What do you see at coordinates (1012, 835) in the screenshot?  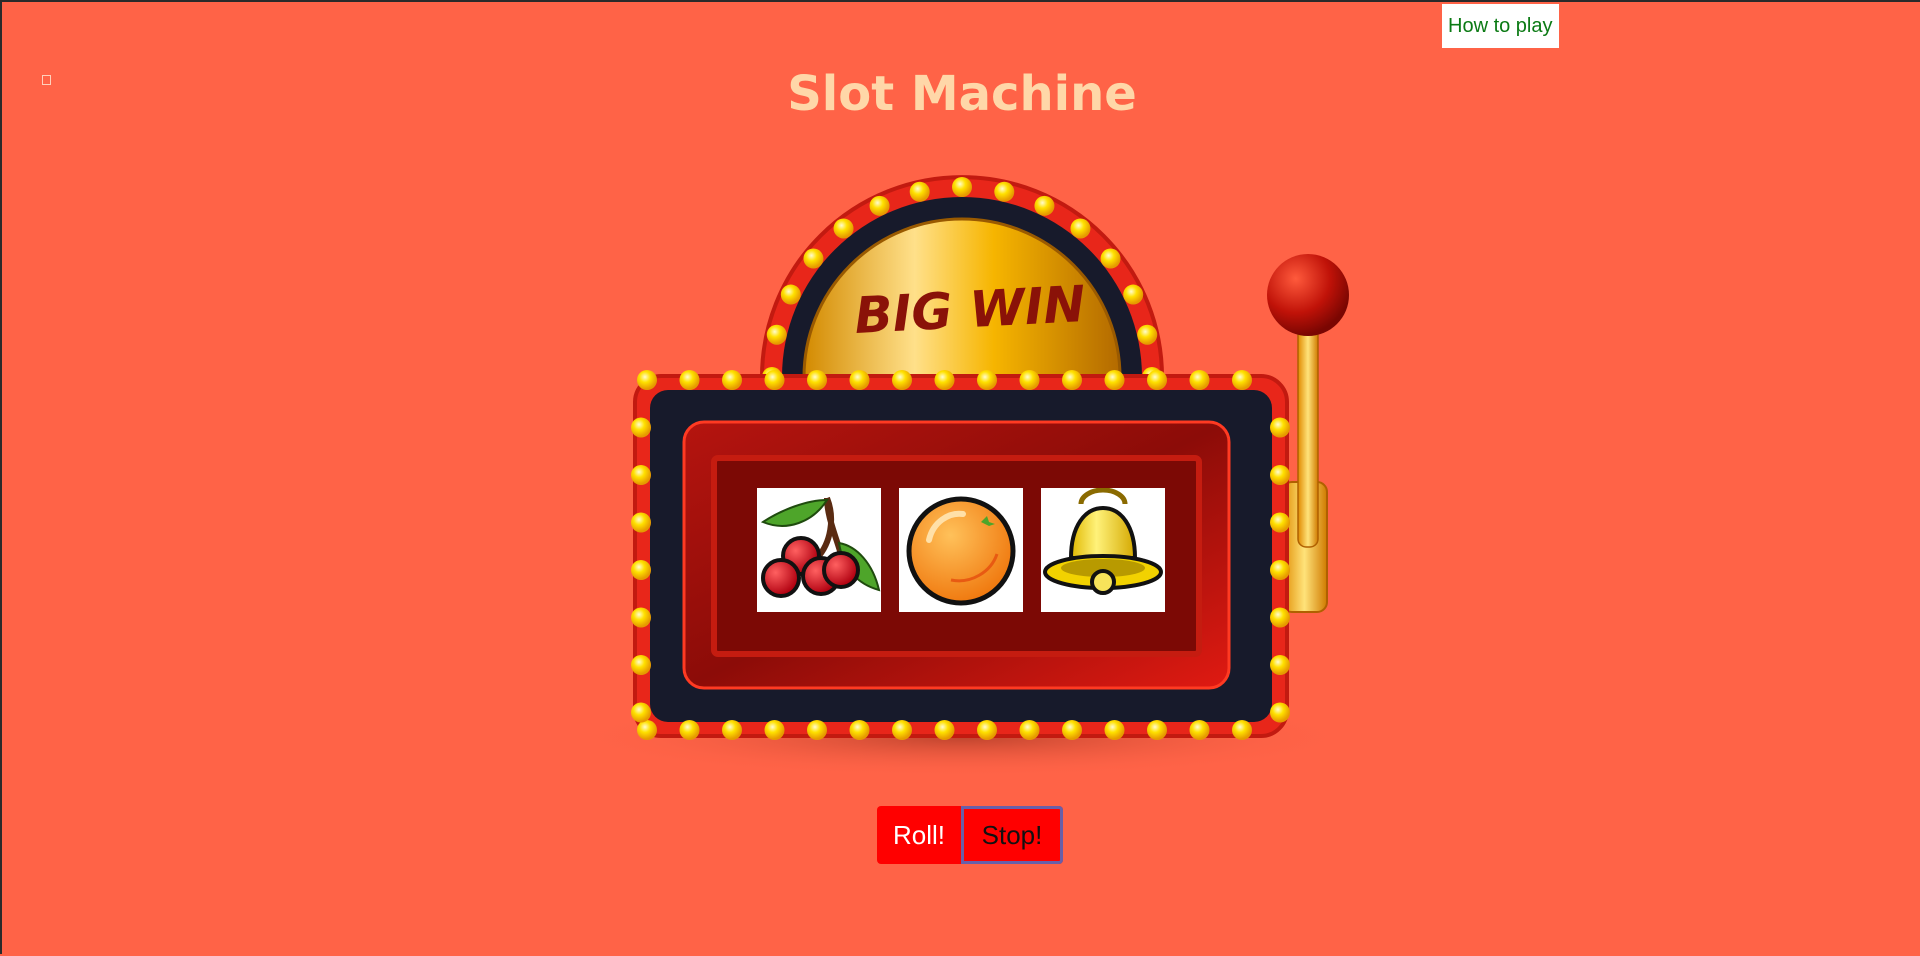 I see `stop-button: Stop!` at bounding box center [1012, 835].